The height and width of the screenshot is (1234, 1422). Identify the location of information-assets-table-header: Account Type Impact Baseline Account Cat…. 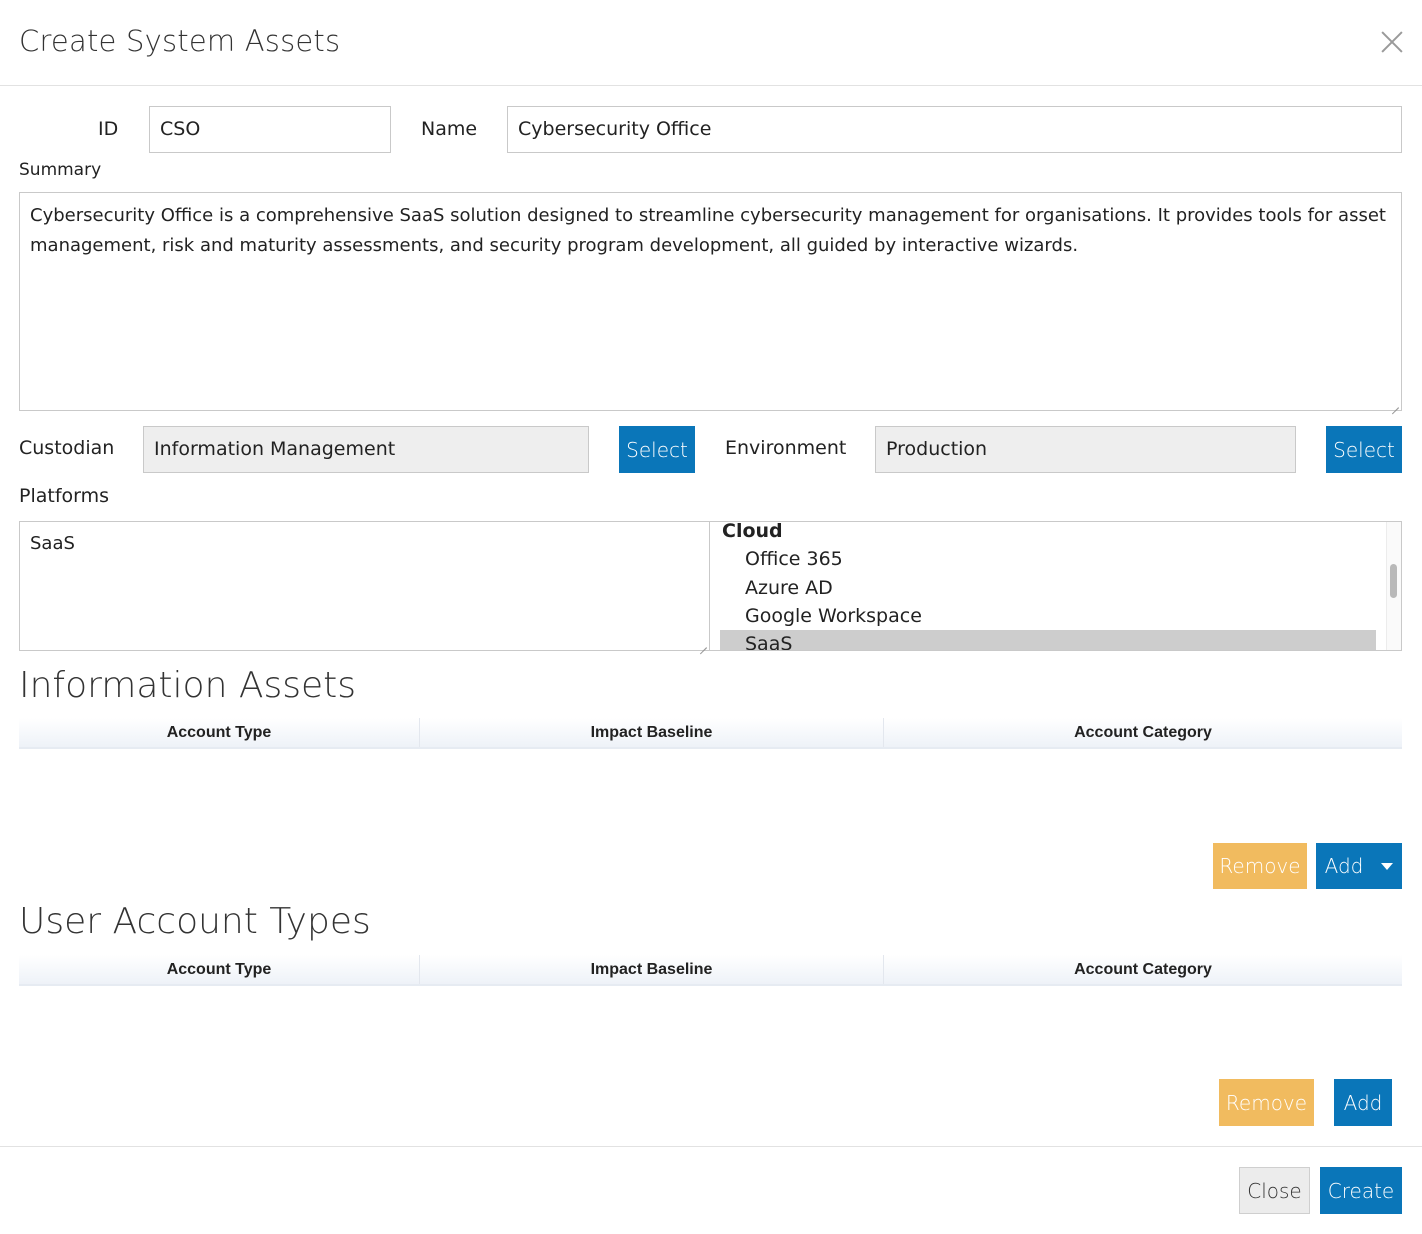
(710, 733).